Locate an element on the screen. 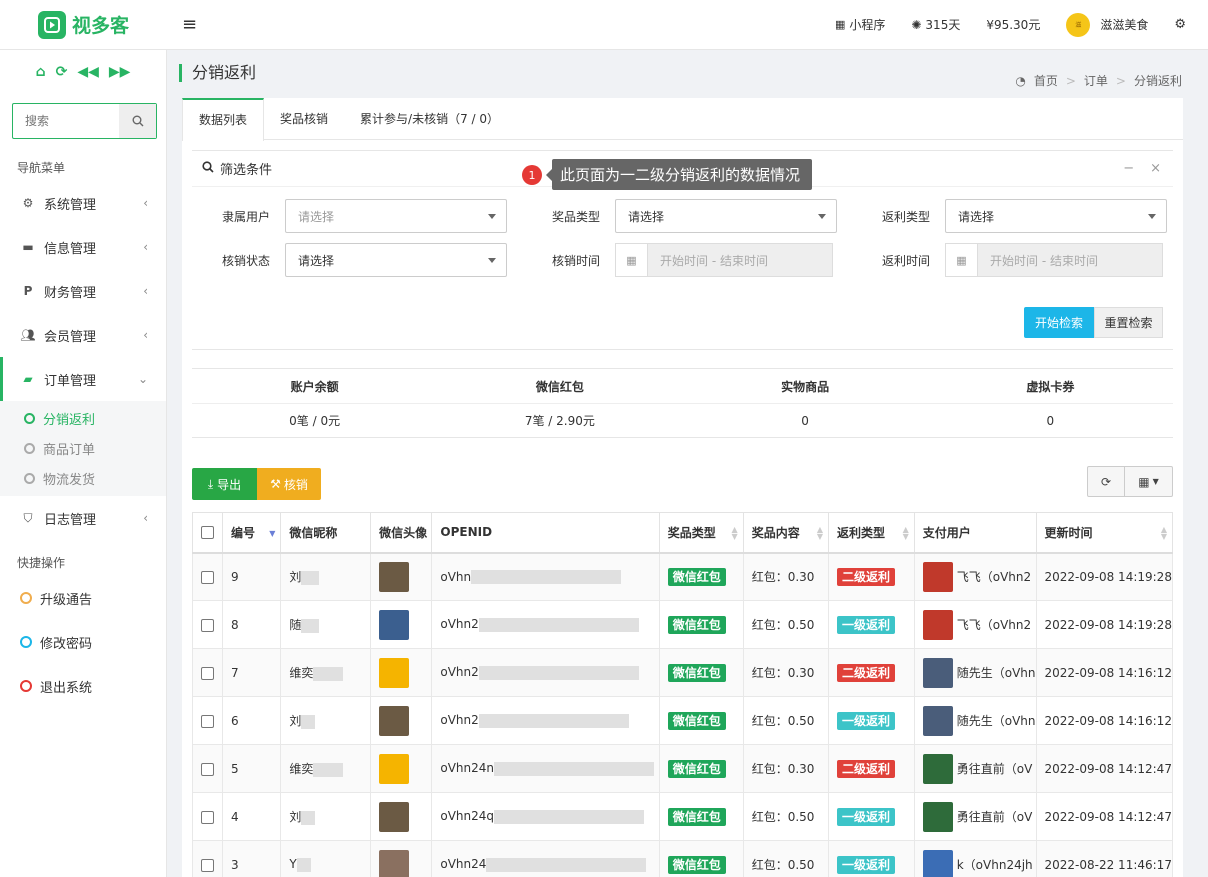  sidebar-search is located at coordinates (84, 121).